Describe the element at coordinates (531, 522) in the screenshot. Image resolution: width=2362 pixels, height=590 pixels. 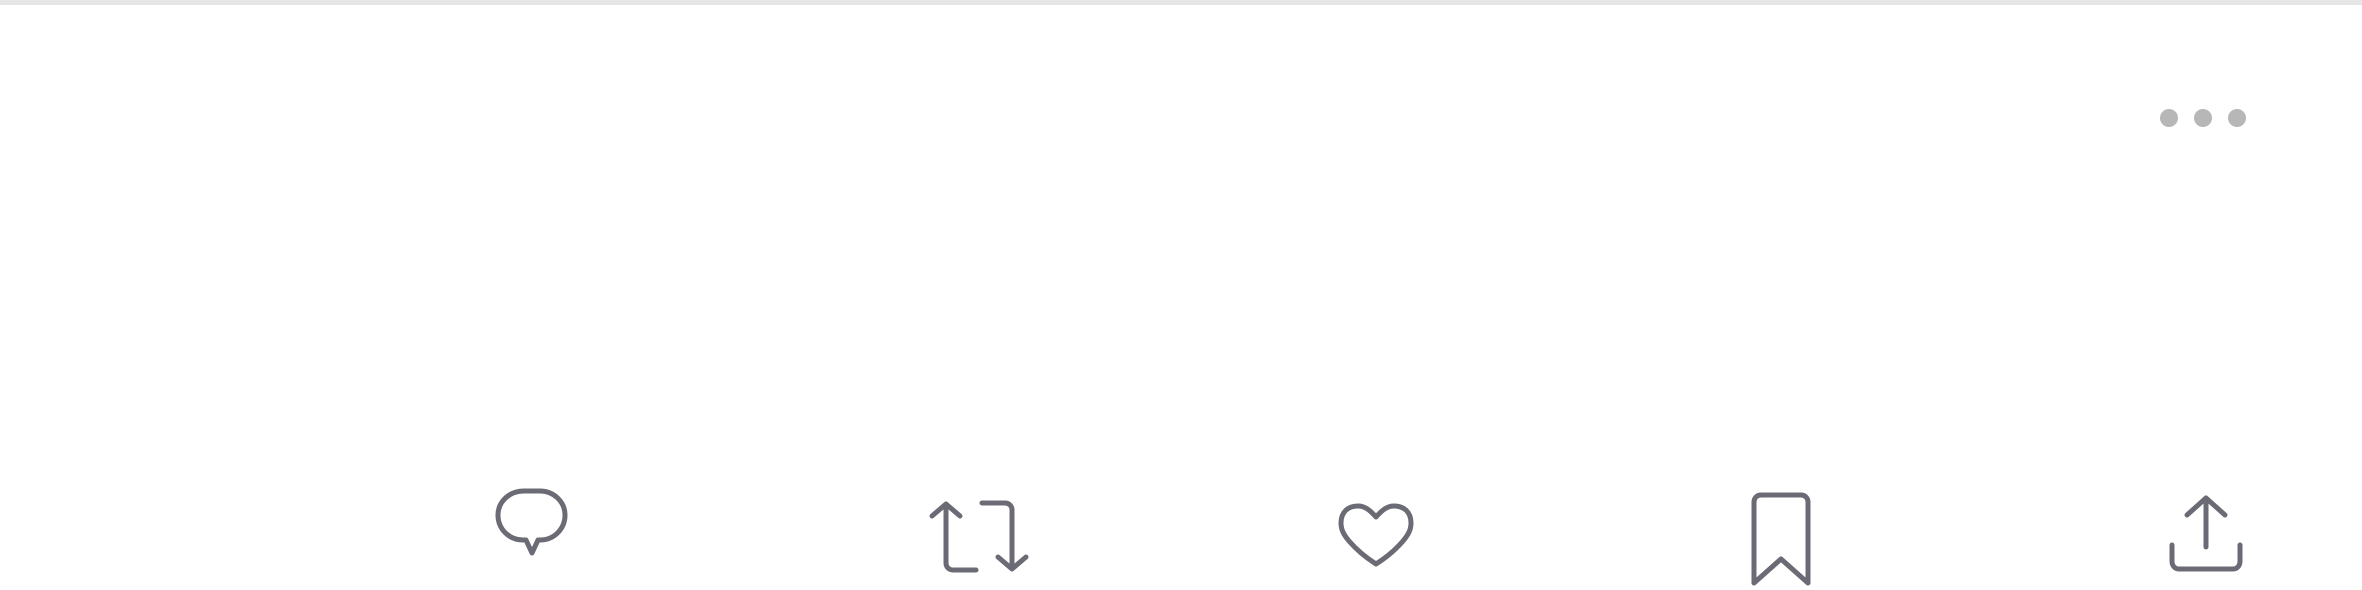
I see `speech-bubble-icon` at that location.